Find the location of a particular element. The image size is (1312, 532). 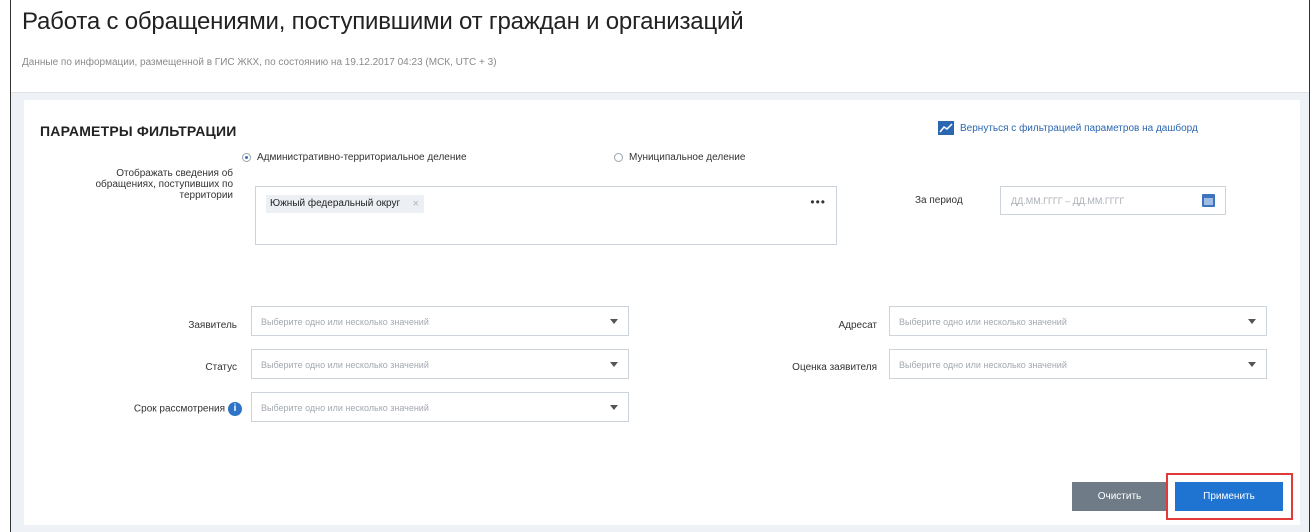

radio-button-checked is located at coordinates (246, 157).